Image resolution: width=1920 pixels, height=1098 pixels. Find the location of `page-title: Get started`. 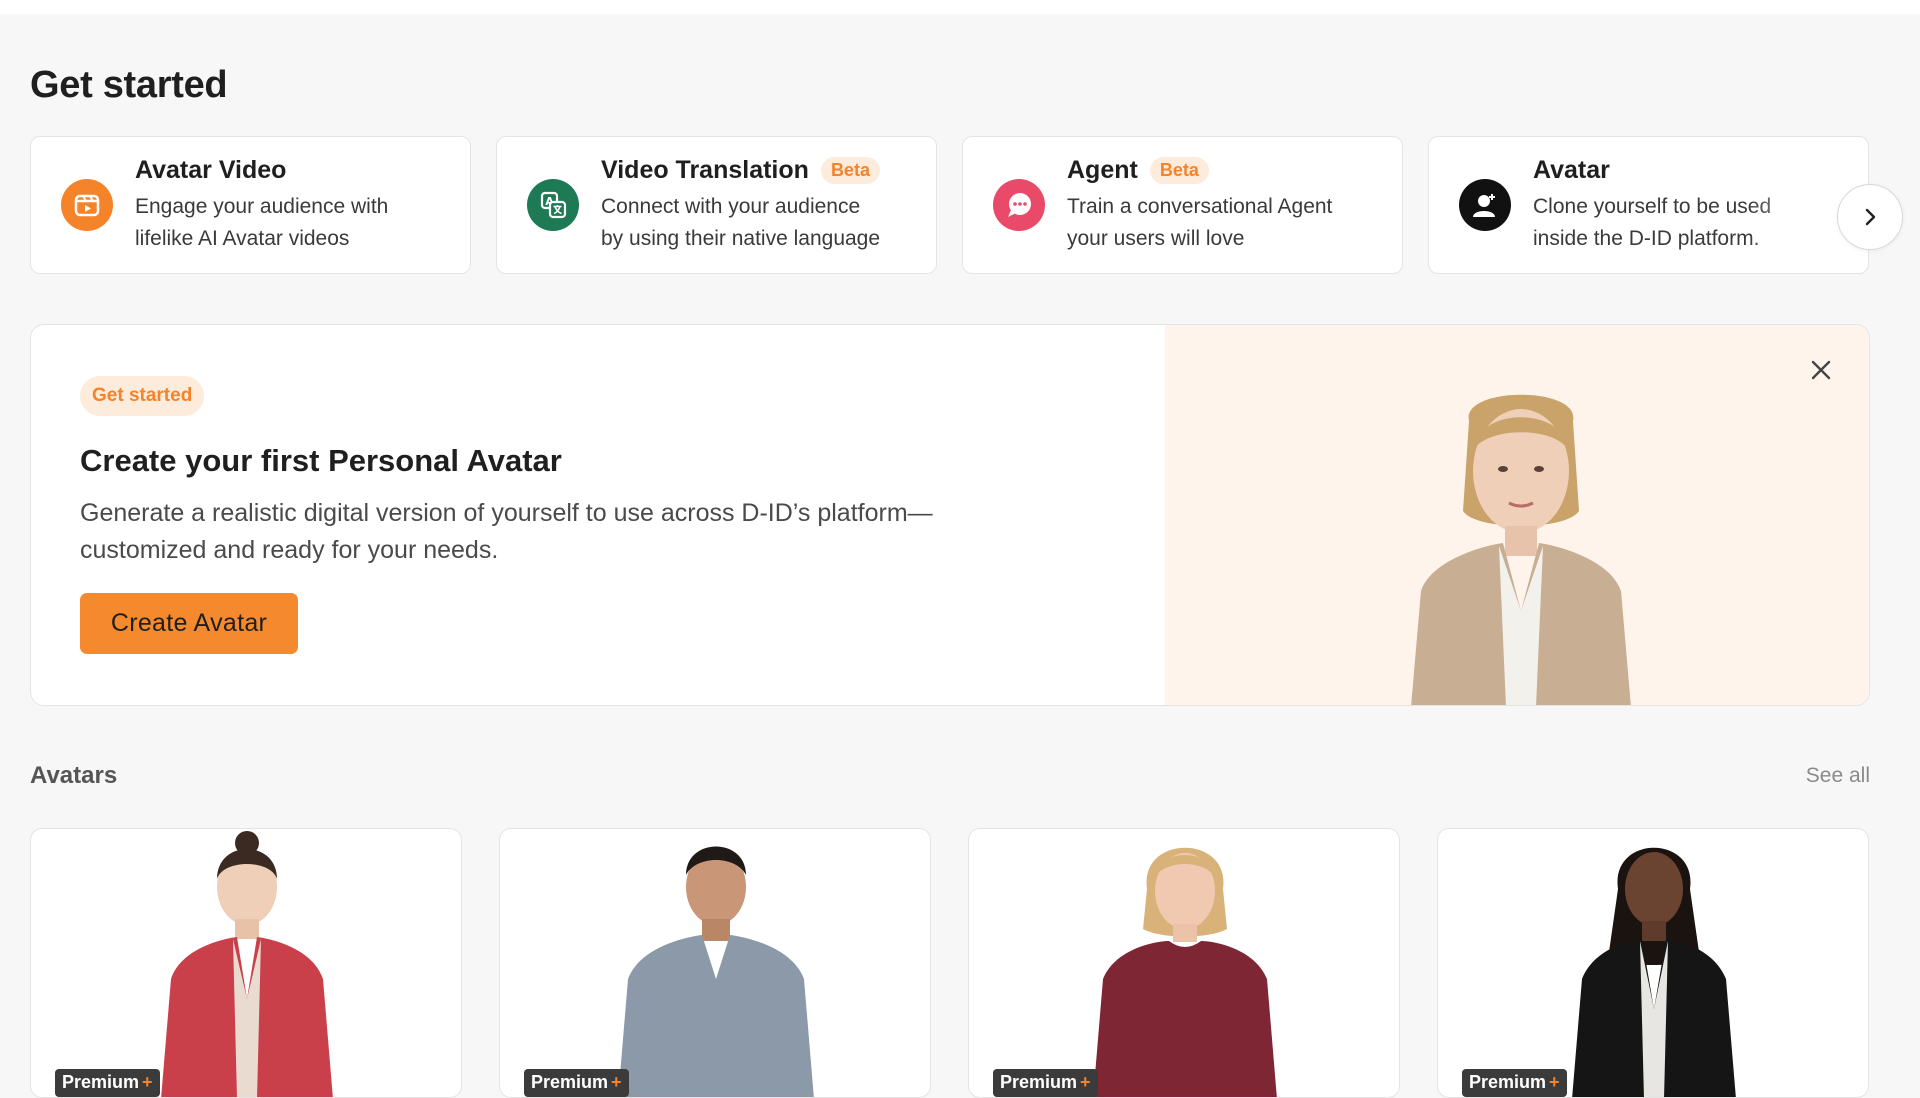

page-title: Get started is located at coordinates (129, 85).